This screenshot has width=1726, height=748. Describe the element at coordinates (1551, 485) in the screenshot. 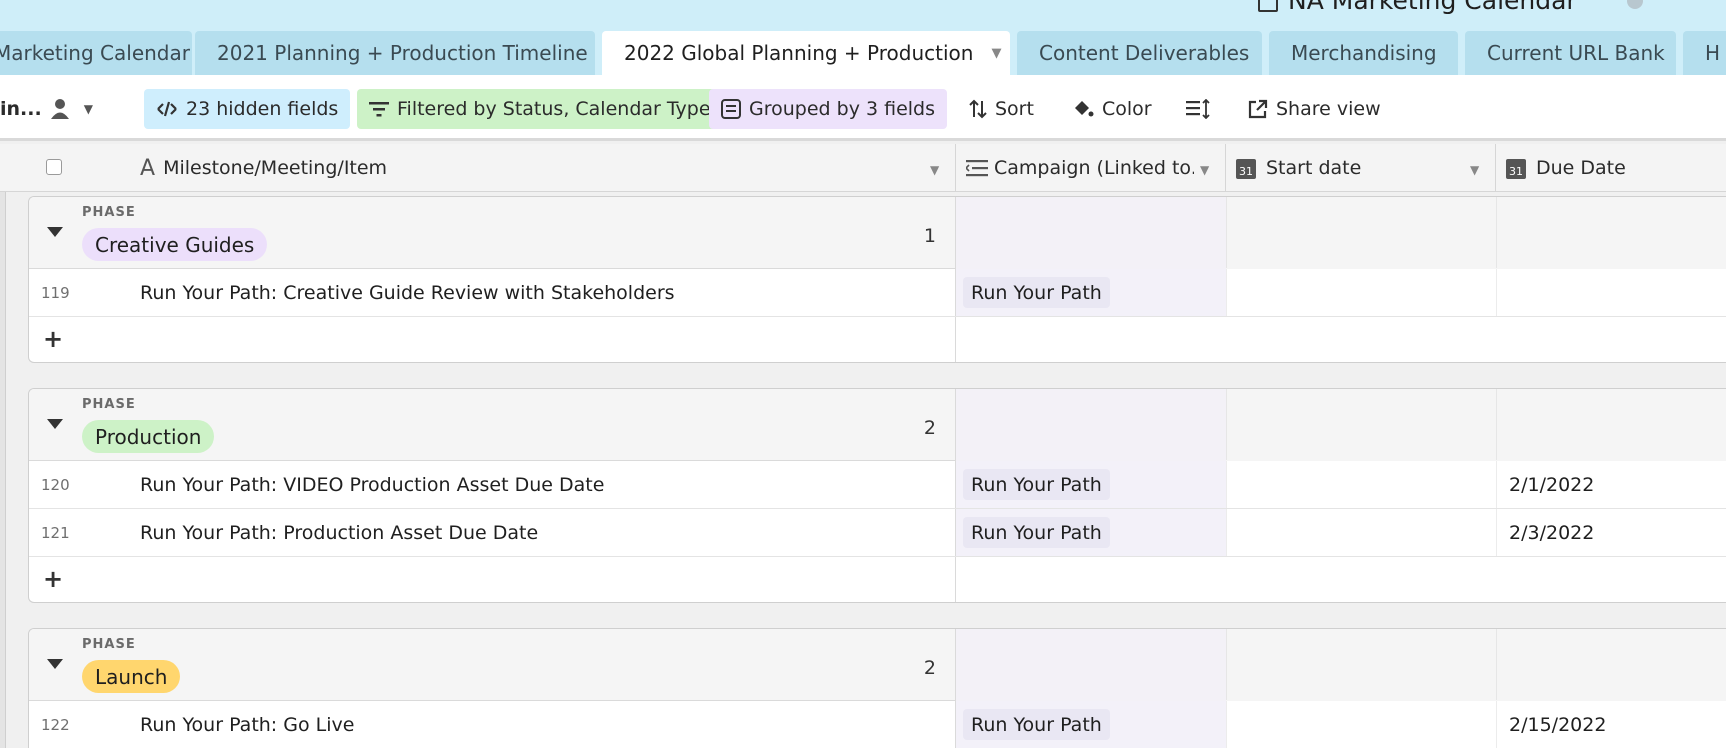

I see `due-date-cell: 2/1/2022` at that location.